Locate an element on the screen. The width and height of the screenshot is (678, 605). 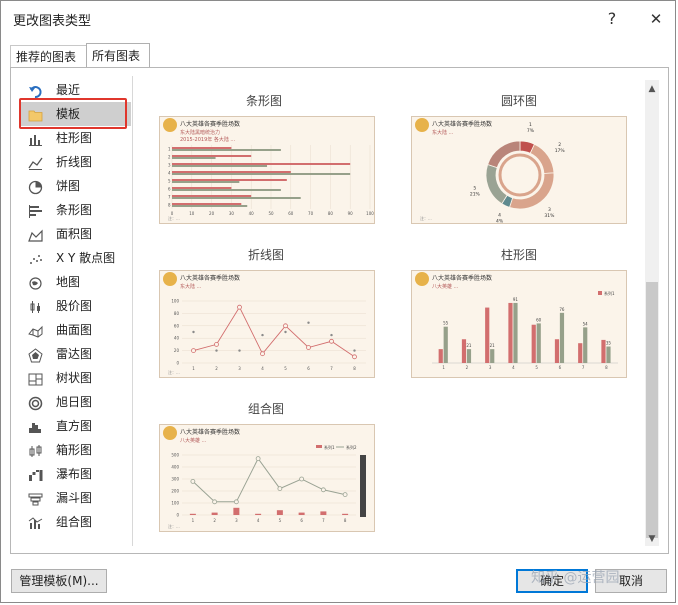
sidebar-item-label: 面积图 is located at coordinates (74, 234).